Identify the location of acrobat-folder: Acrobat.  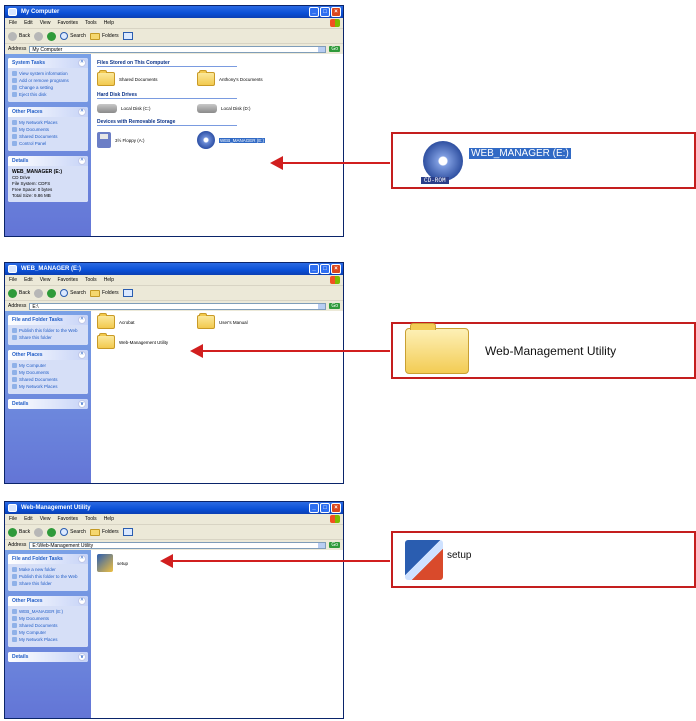
(141, 321).